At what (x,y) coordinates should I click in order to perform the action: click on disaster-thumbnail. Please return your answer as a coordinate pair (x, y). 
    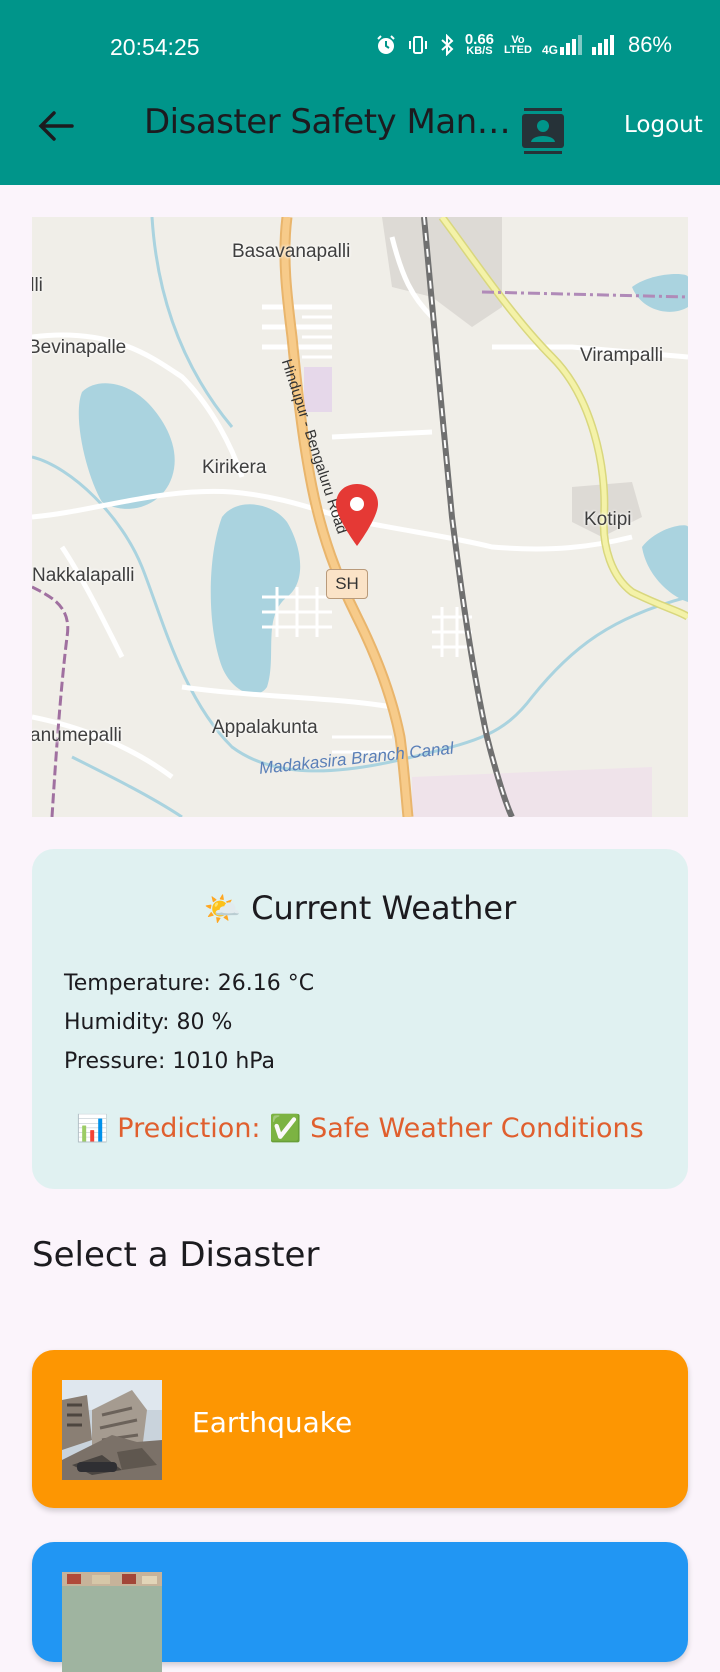
    Looking at the image, I should click on (112, 1622).